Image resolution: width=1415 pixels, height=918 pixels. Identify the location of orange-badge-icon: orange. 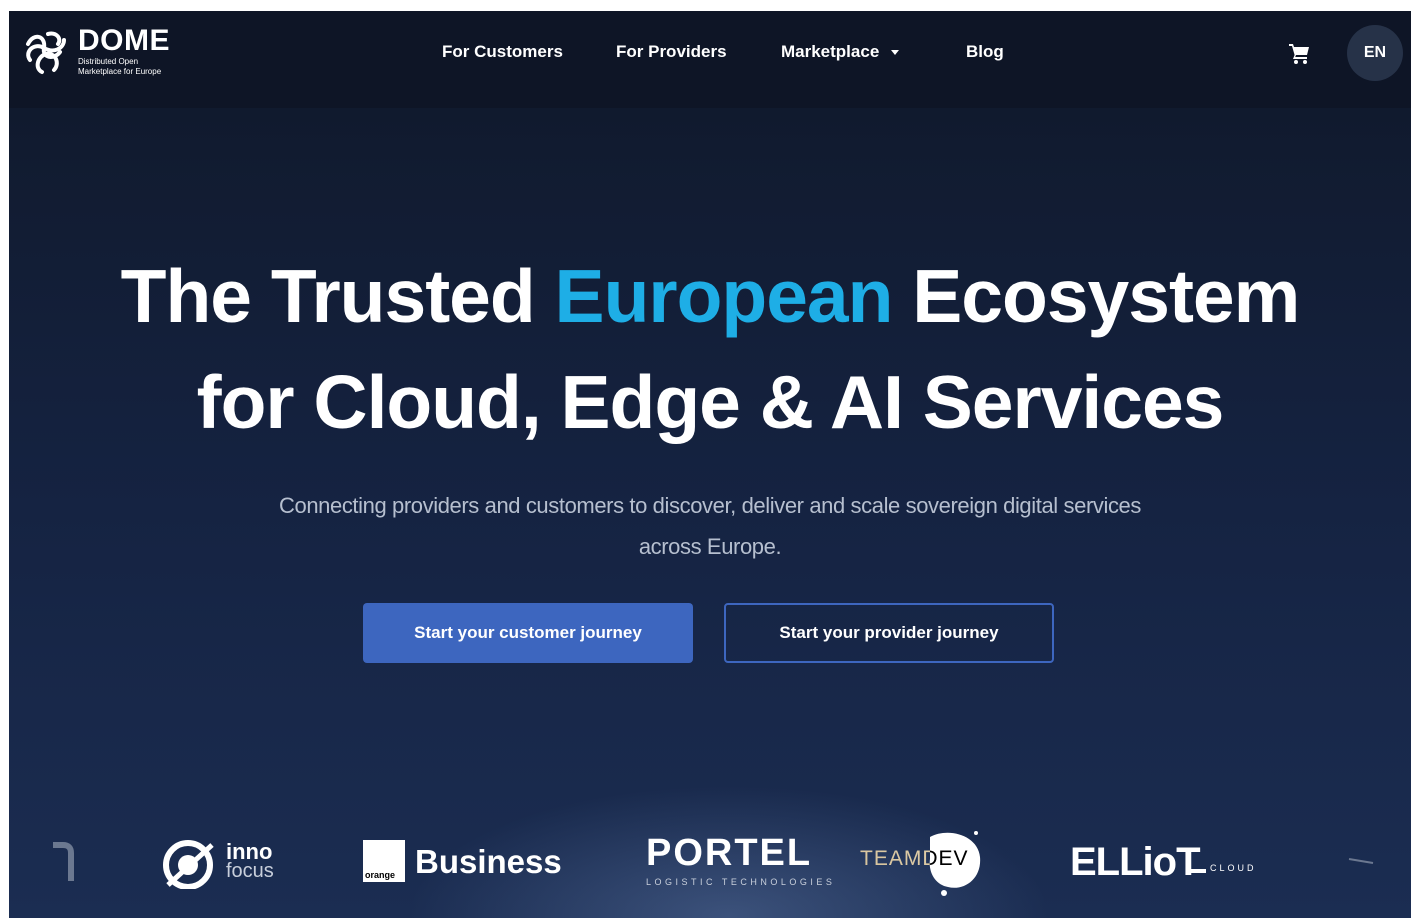
(384, 861).